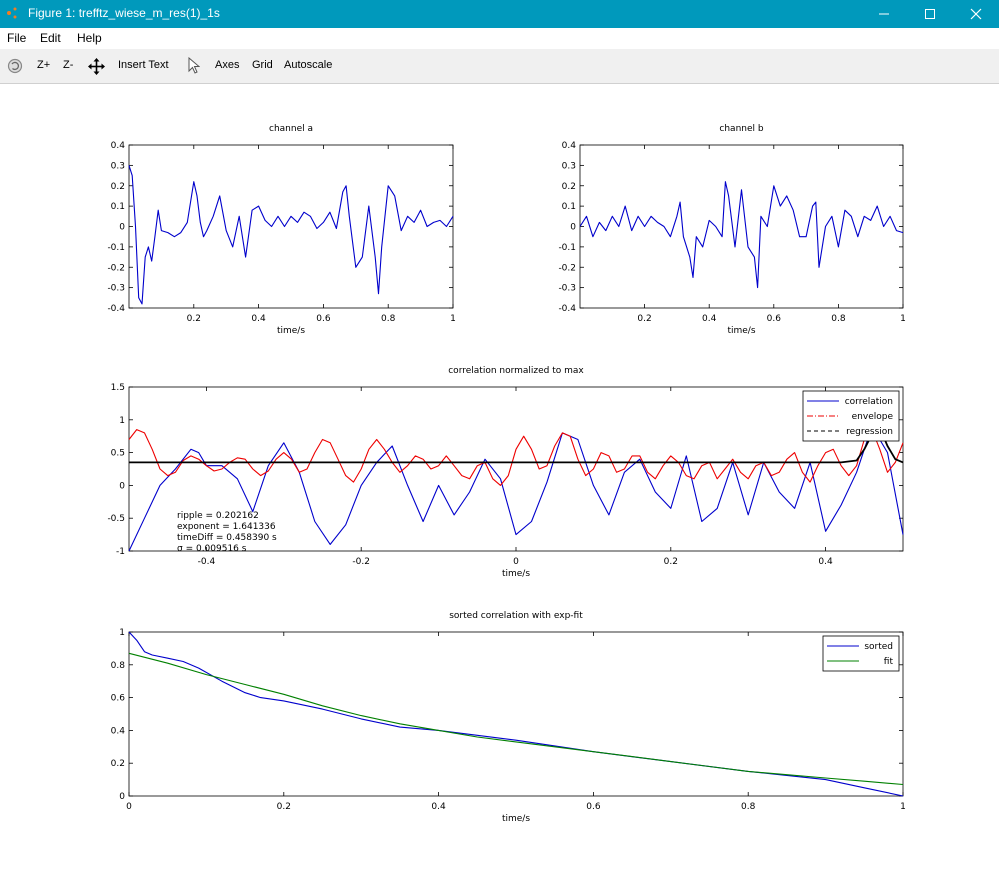  Describe the element at coordinates (116, 309) in the screenshot. I see `plot1-ytick-label: -0.4` at that location.